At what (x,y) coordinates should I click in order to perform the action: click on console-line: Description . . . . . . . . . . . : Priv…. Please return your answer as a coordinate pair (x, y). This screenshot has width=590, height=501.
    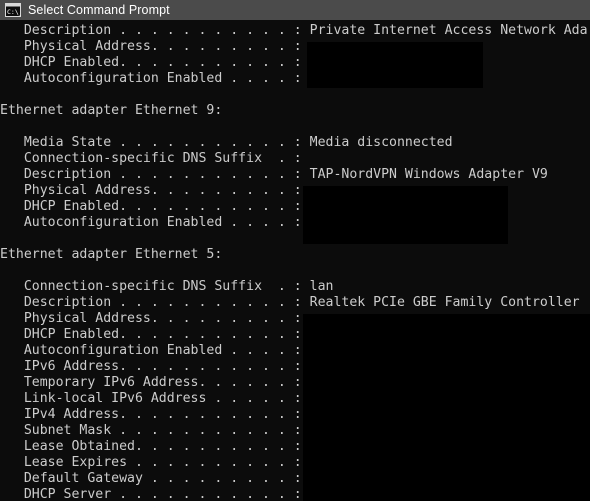
    Looking at the image, I should click on (294, 30).